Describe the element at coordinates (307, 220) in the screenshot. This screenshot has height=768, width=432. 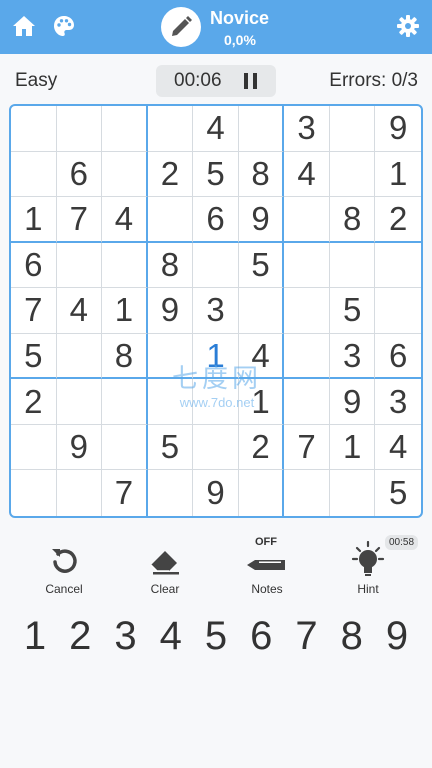
I see `cell-r3c7` at that location.